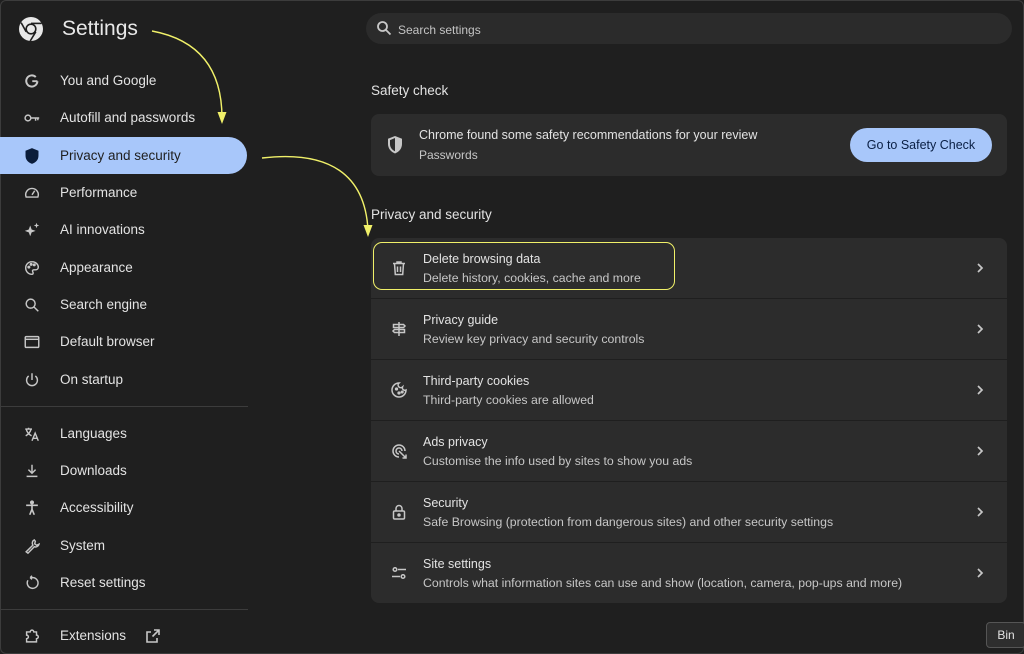 The image size is (1024, 654). Describe the element at coordinates (32, 118) in the screenshot. I see `key-icon` at that location.